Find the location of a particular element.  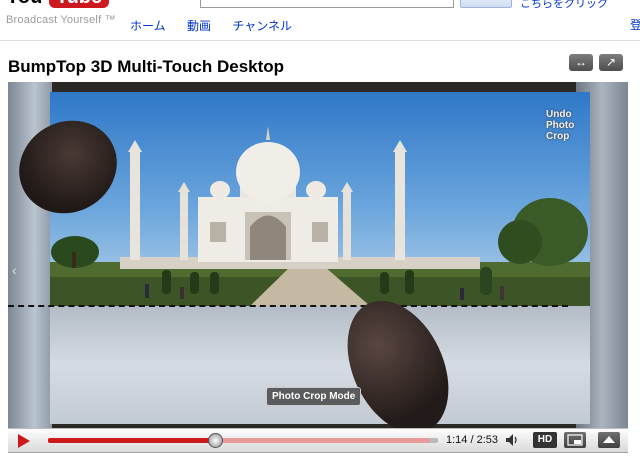

search-input is located at coordinates (327, 4).